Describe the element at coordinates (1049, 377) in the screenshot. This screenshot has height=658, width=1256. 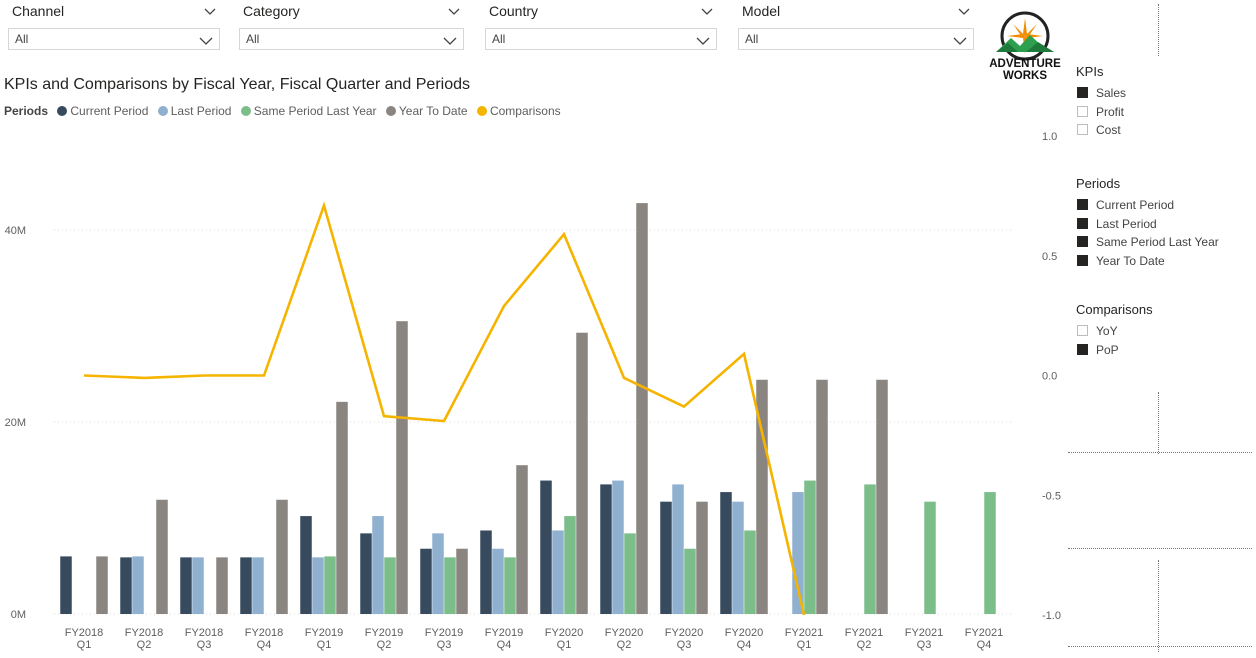
I see `y-right-tick-label: 0.0` at that location.